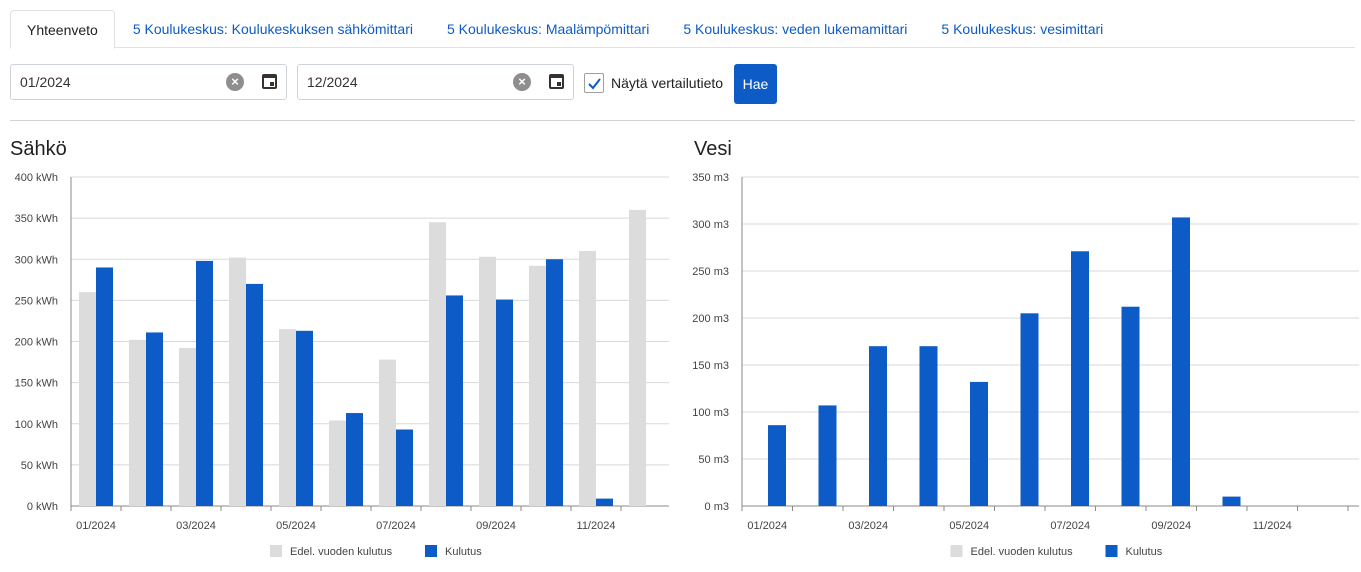  I want to click on electricity-chart-title: Sähkö, so click(38, 149).